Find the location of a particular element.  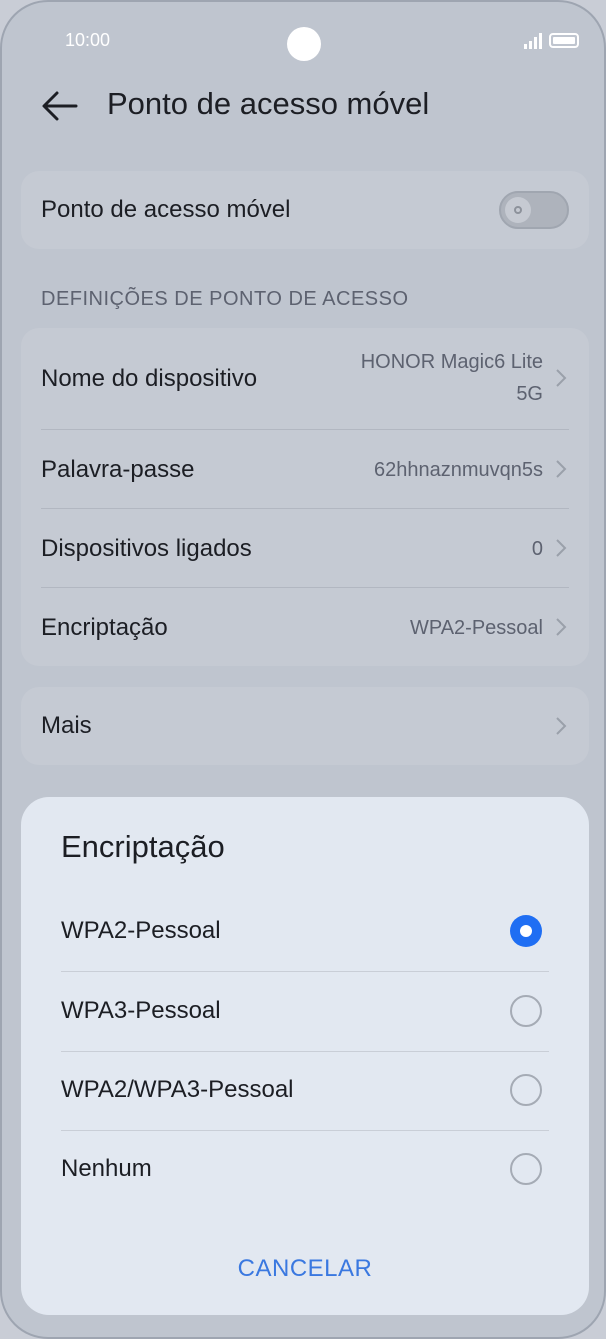

connected-devices-row: Dispositivos ligados 0 is located at coordinates (305, 548).